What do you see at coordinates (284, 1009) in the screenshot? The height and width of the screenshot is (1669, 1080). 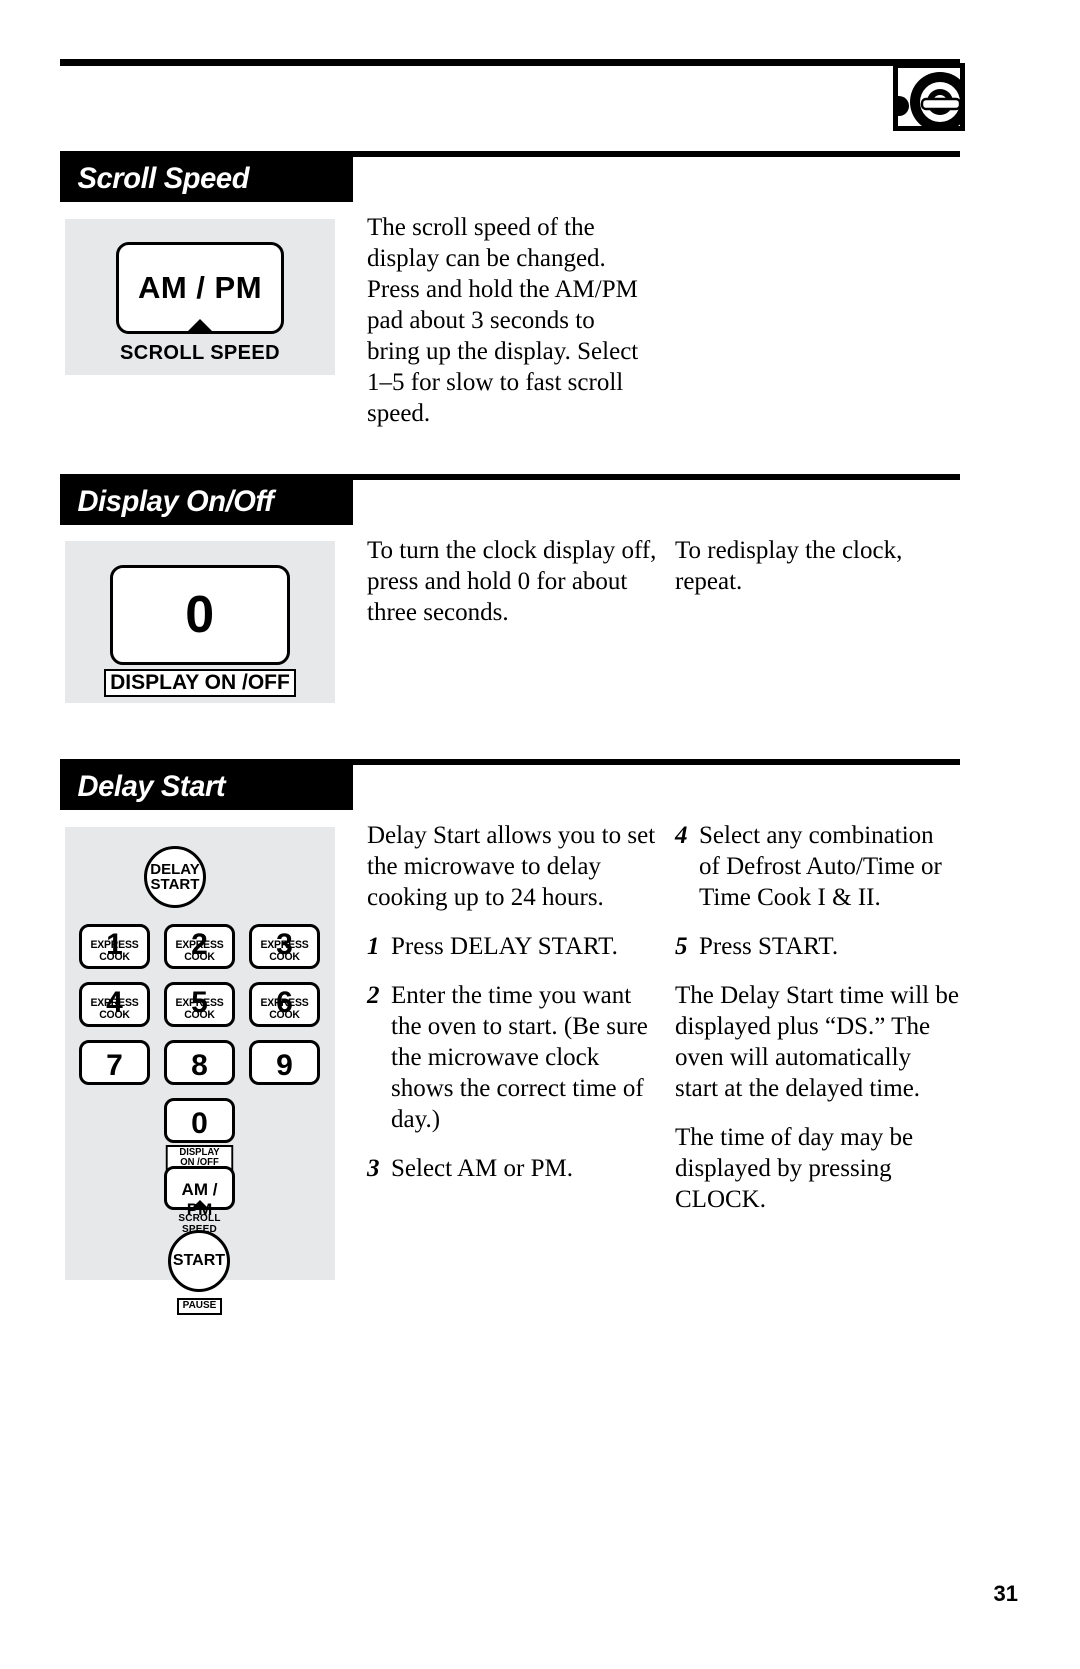 I see `keypad-key-6-sub: EXPRESS COOK` at bounding box center [284, 1009].